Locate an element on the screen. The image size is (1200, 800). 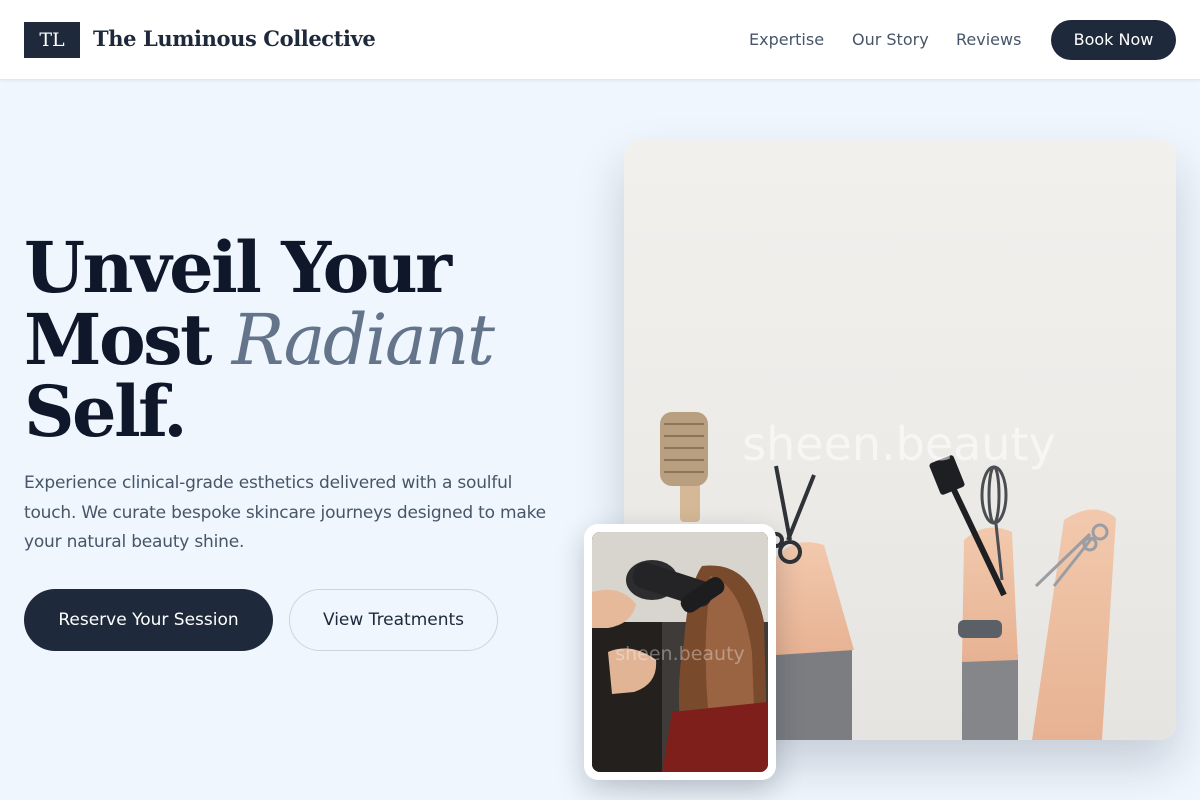
nav-link-expertise: Expertise is located at coordinates (786, 39).